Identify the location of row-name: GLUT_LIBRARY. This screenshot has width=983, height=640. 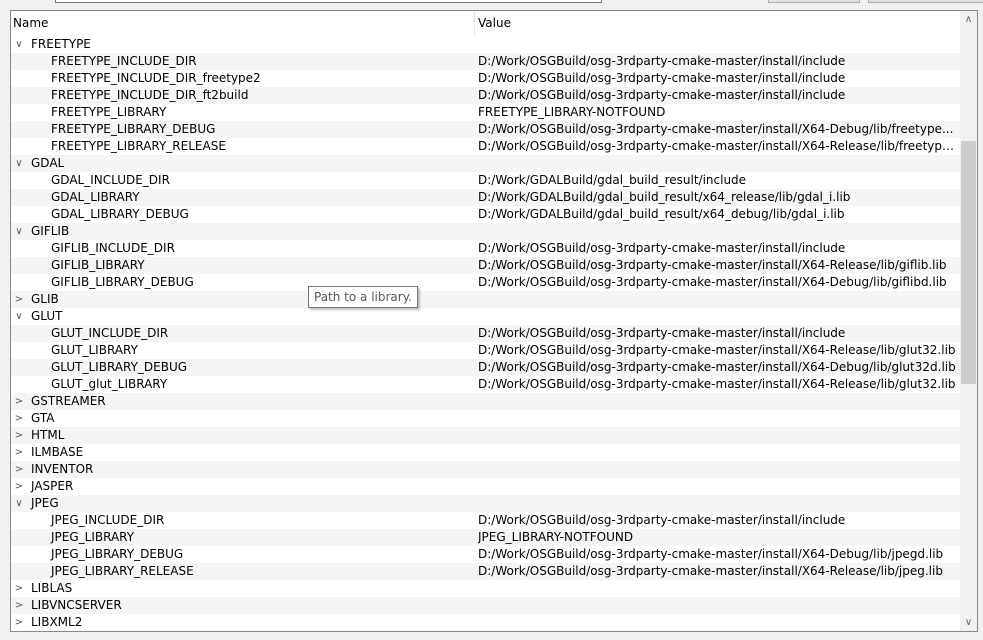
(94, 350).